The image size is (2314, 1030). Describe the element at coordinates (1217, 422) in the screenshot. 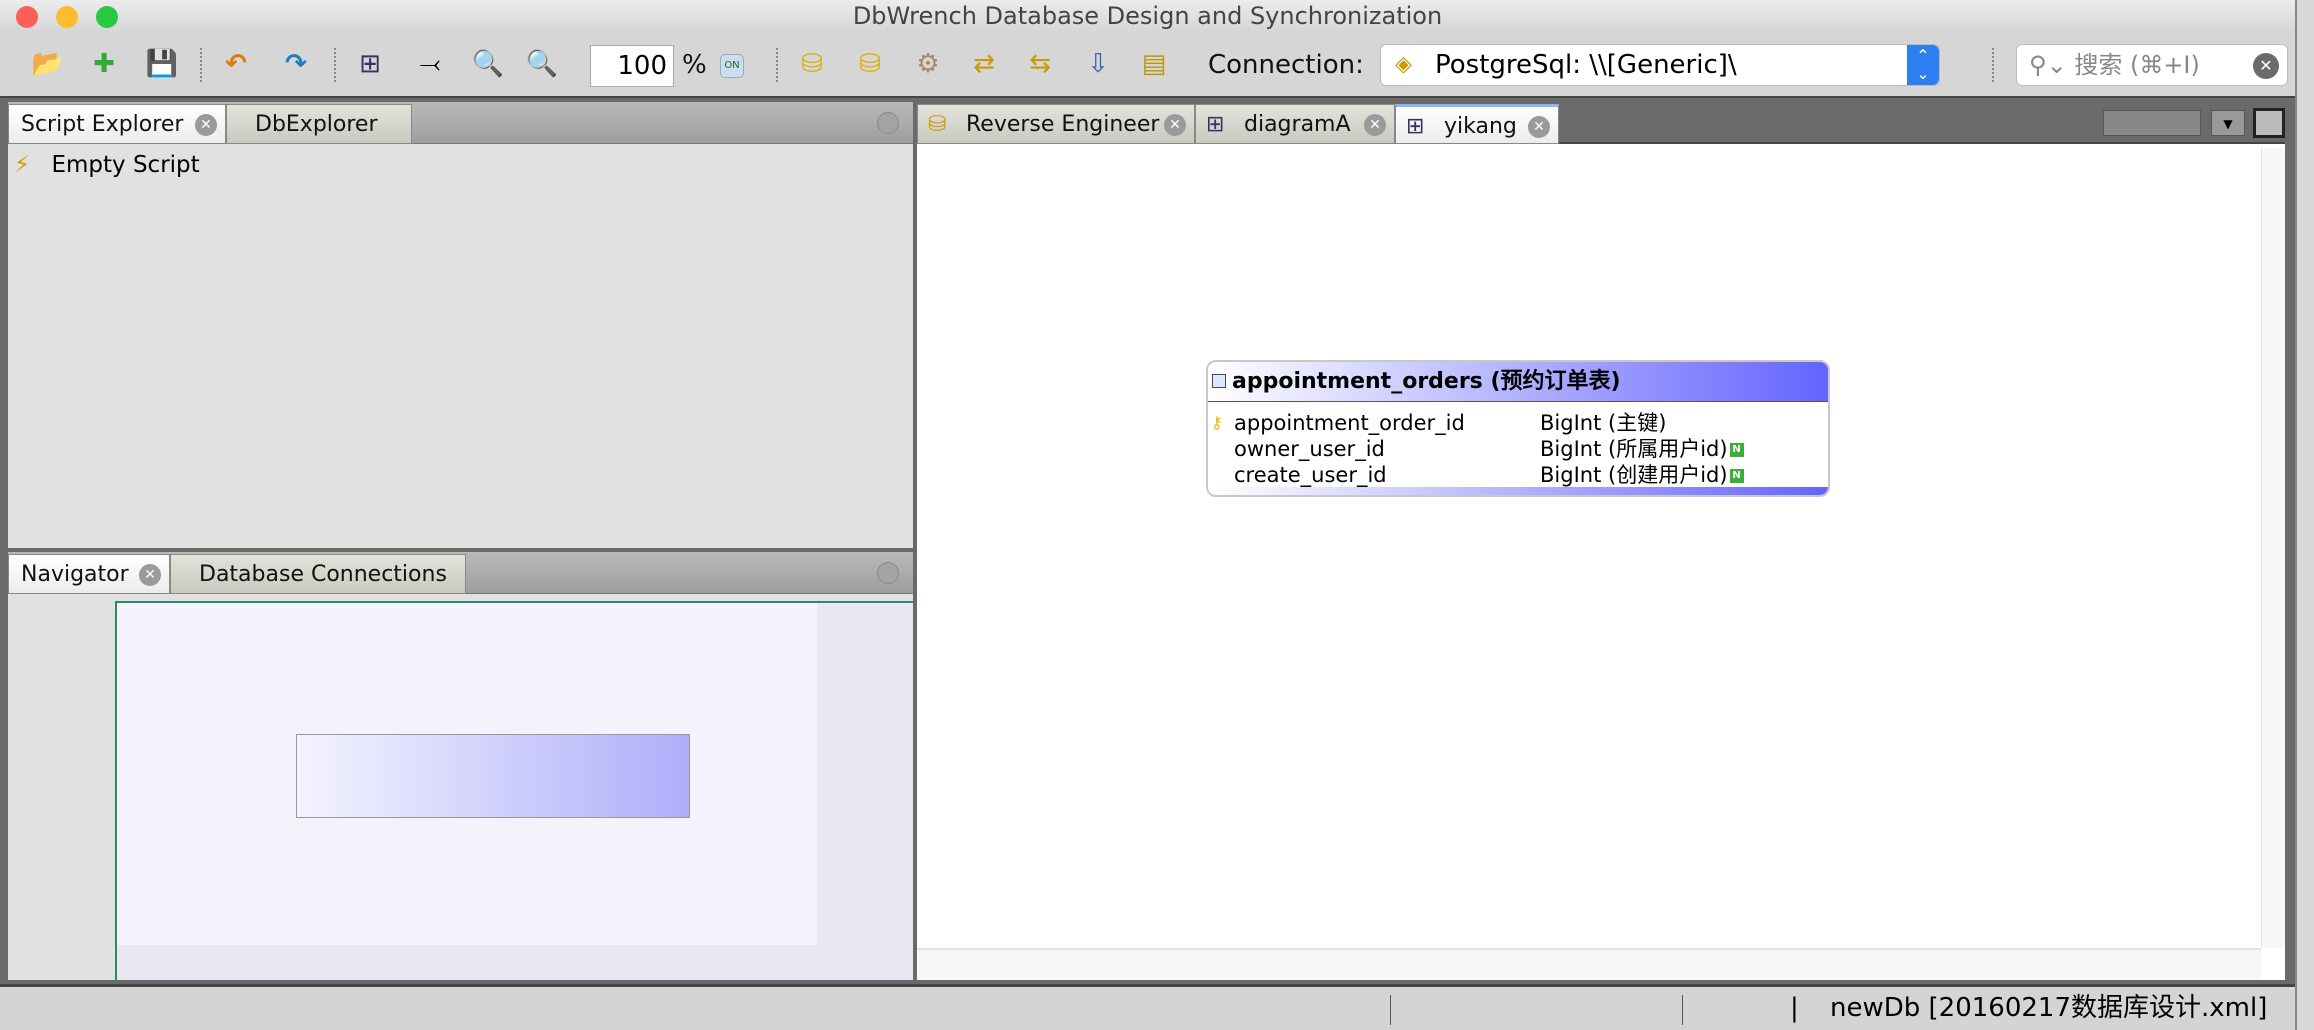

I see `primary-key-icon: ⚷` at that location.